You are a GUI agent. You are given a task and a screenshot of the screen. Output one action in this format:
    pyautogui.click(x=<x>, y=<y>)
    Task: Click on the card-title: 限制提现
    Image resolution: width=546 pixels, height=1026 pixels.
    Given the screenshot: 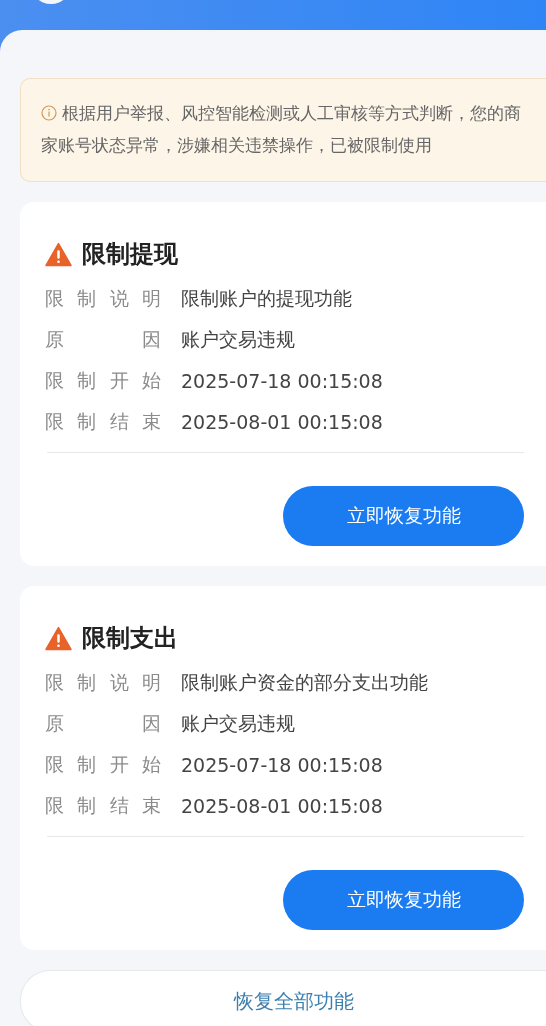 What is the action you would take?
    pyautogui.click(x=130, y=254)
    